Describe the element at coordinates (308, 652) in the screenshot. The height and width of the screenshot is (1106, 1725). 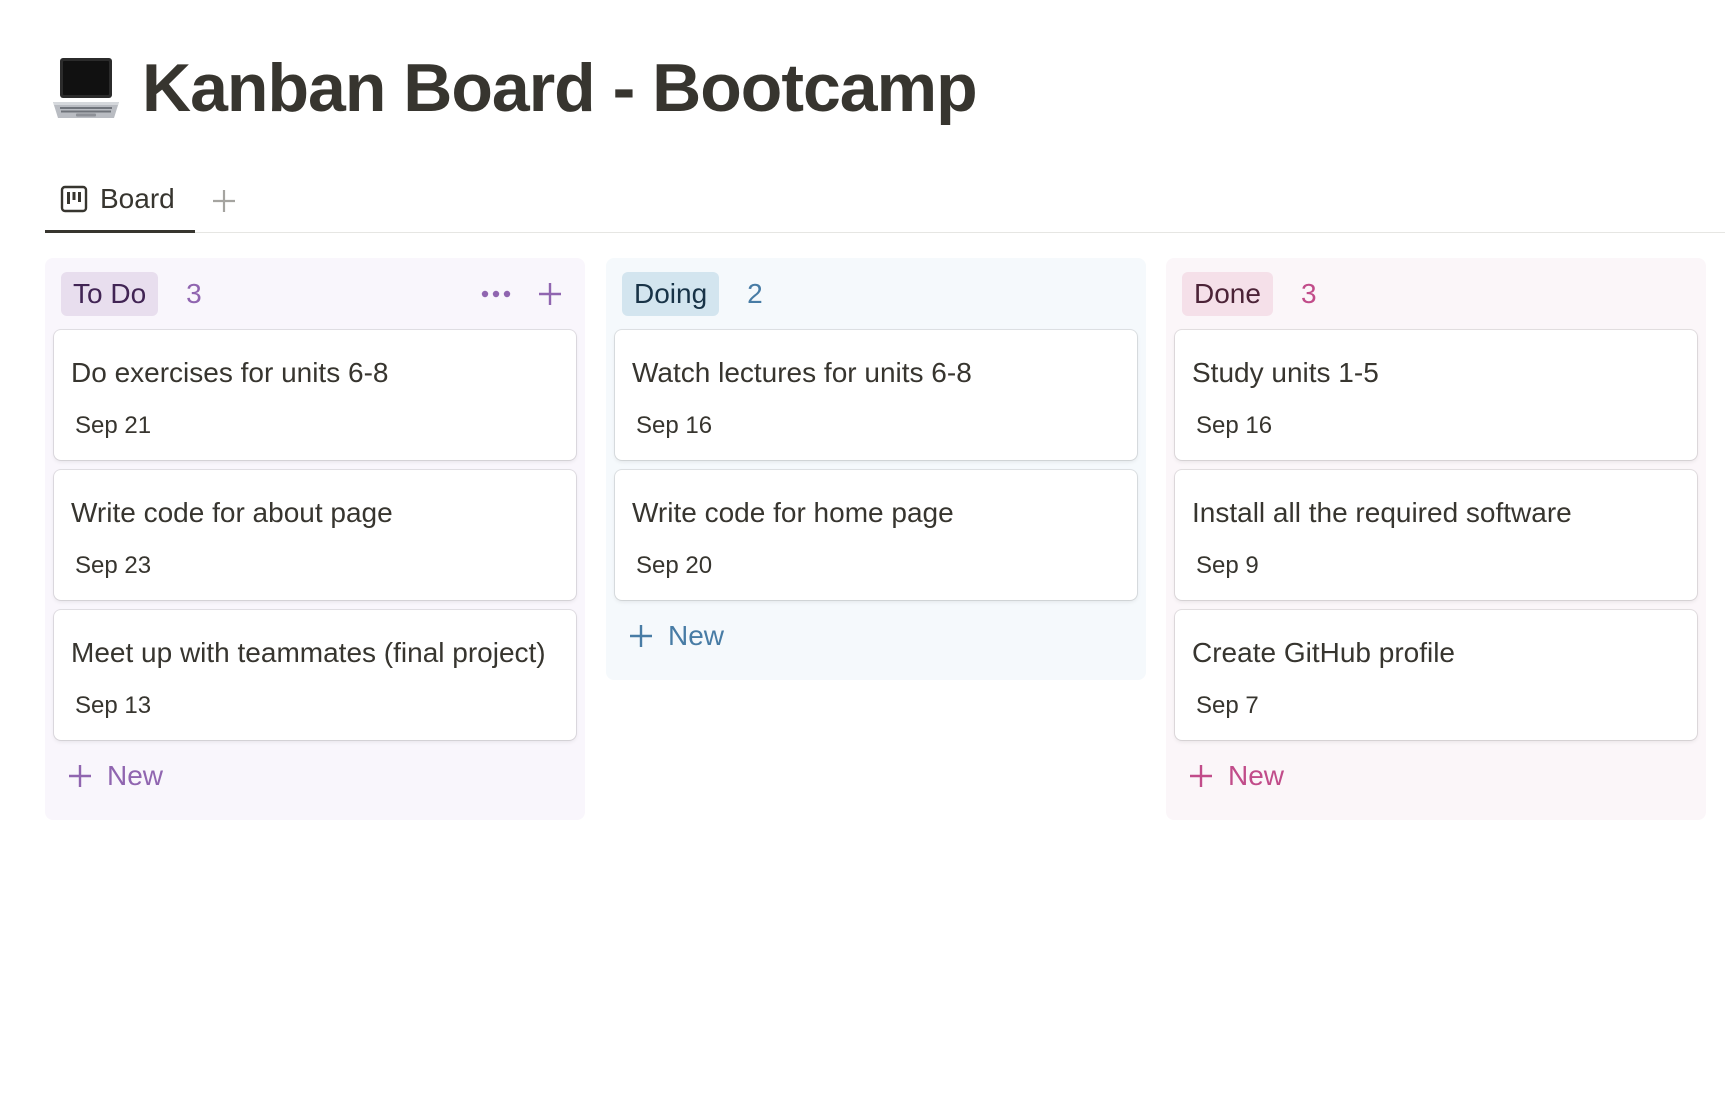
I see `card-title: Meet up with teammates (final project)` at that location.